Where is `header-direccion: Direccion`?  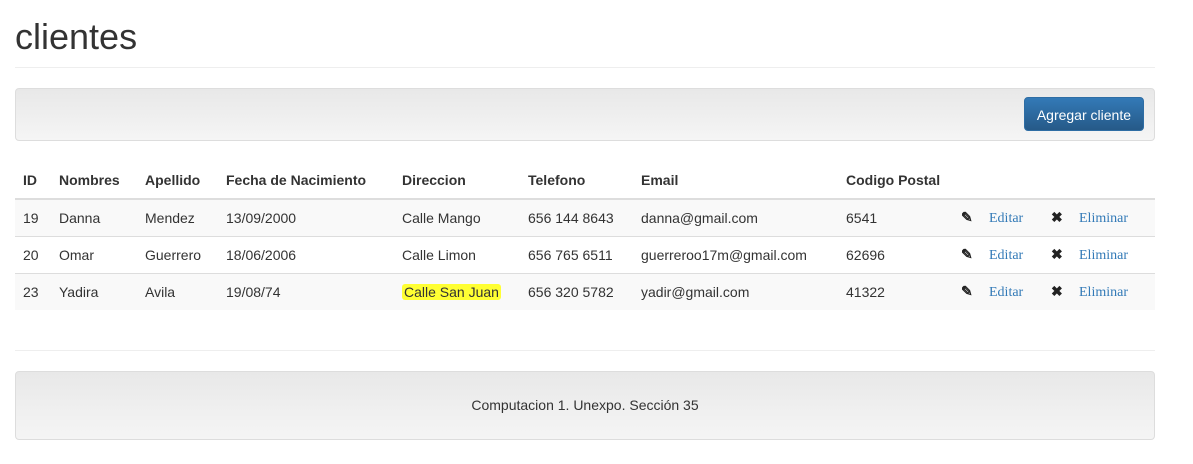 header-direccion: Direccion is located at coordinates (457, 180).